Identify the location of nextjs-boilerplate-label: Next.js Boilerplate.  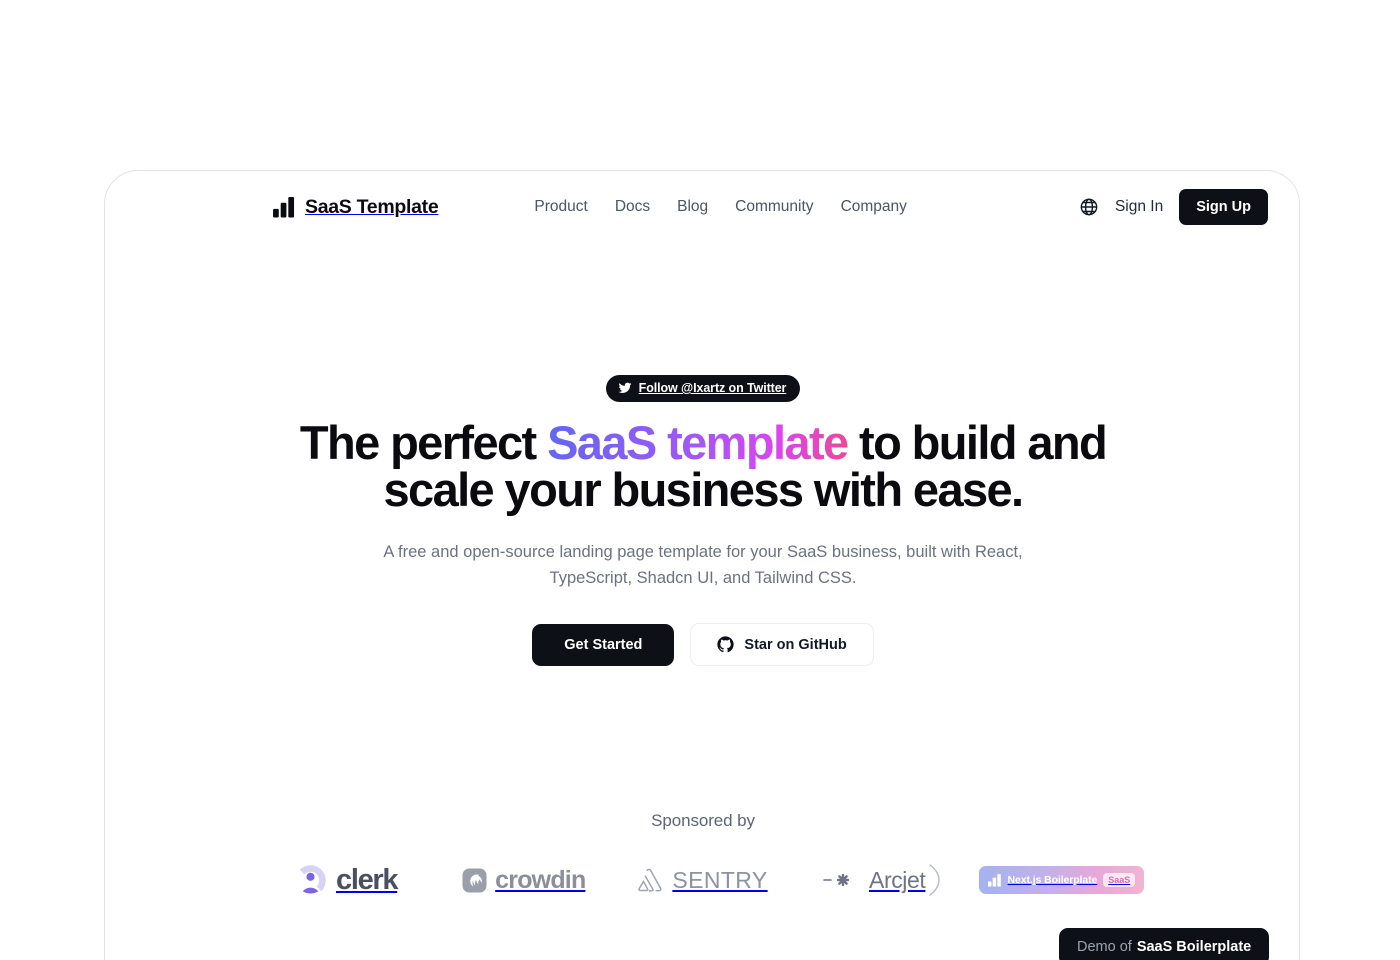
(1052, 880).